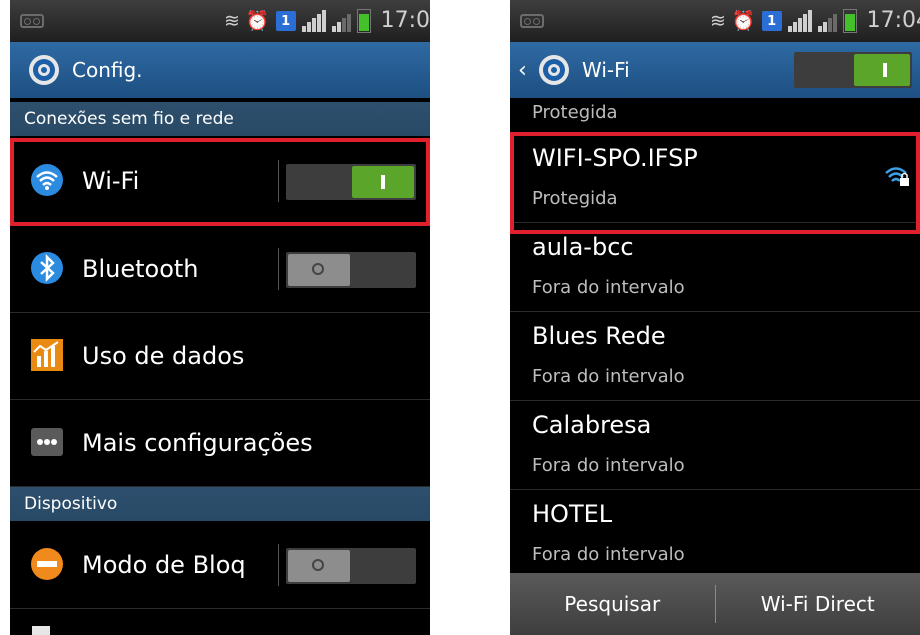 Image resolution: width=920 pixels, height=635 pixels. What do you see at coordinates (47, 355) in the screenshot?
I see `data-usage-icon` at bounding box center [47, 355].